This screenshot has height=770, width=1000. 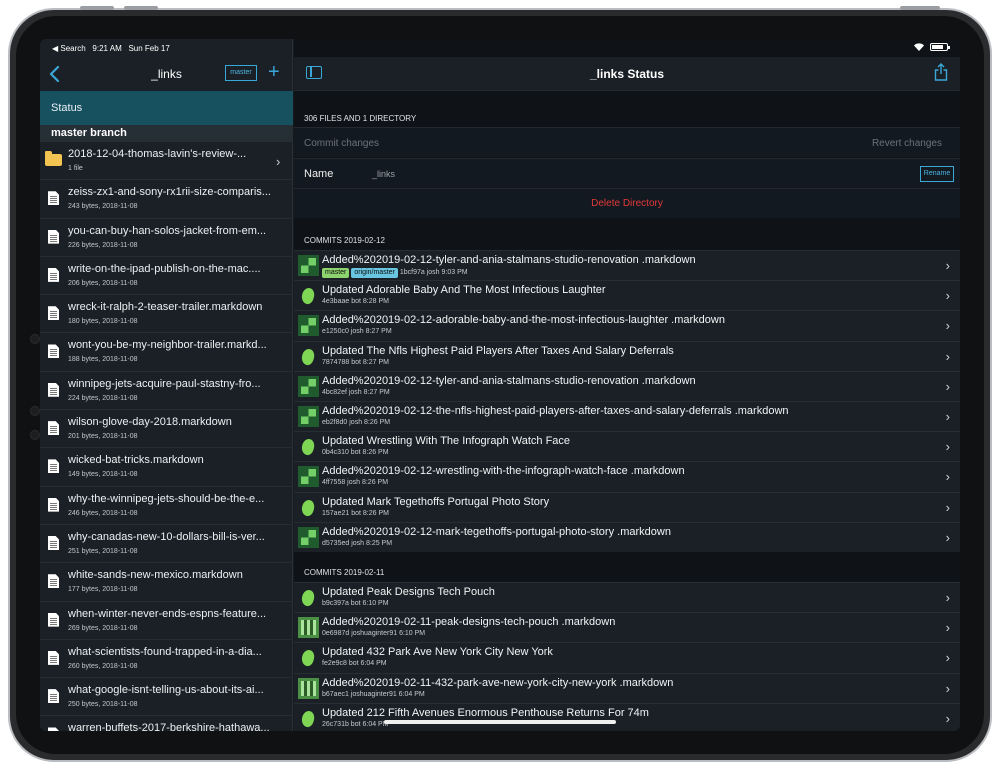 I want to click on commit-hash-author-time: 0e6987d joshuaginter91 6:10 PM, so click(x=374, y=634).